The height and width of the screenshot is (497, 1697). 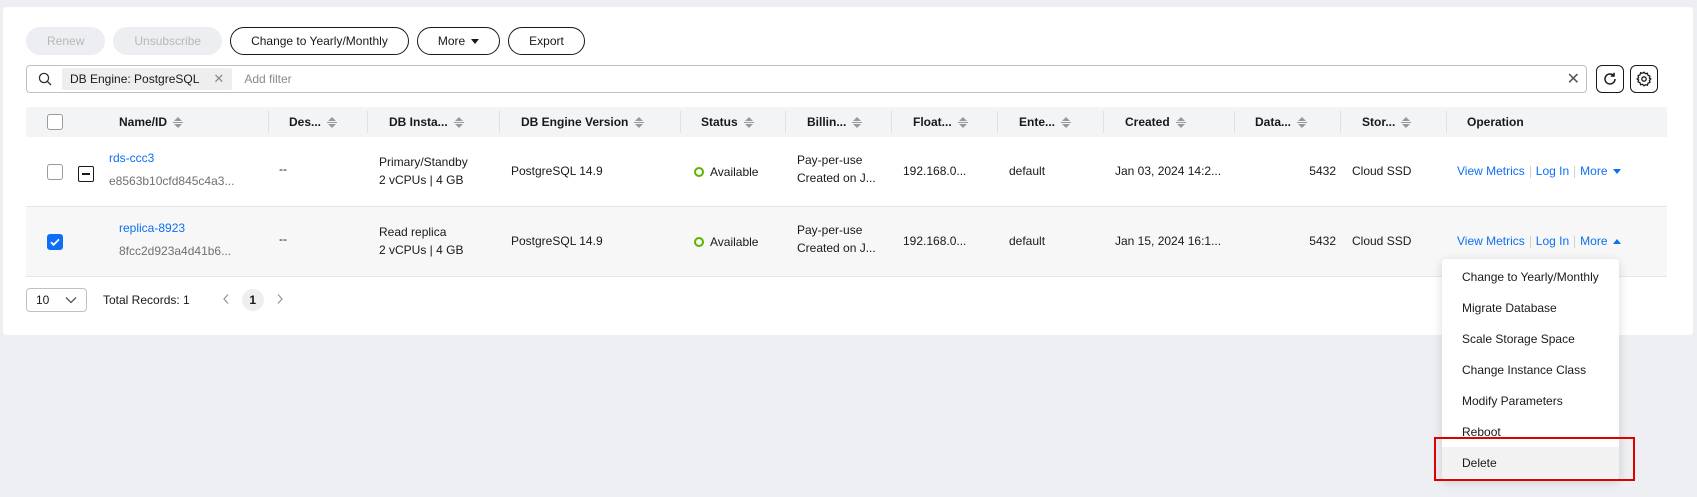 What do you see at coordinates (734, 242) in the screenshot?
I see `status-label: Available` at bounding box center [734, 242].